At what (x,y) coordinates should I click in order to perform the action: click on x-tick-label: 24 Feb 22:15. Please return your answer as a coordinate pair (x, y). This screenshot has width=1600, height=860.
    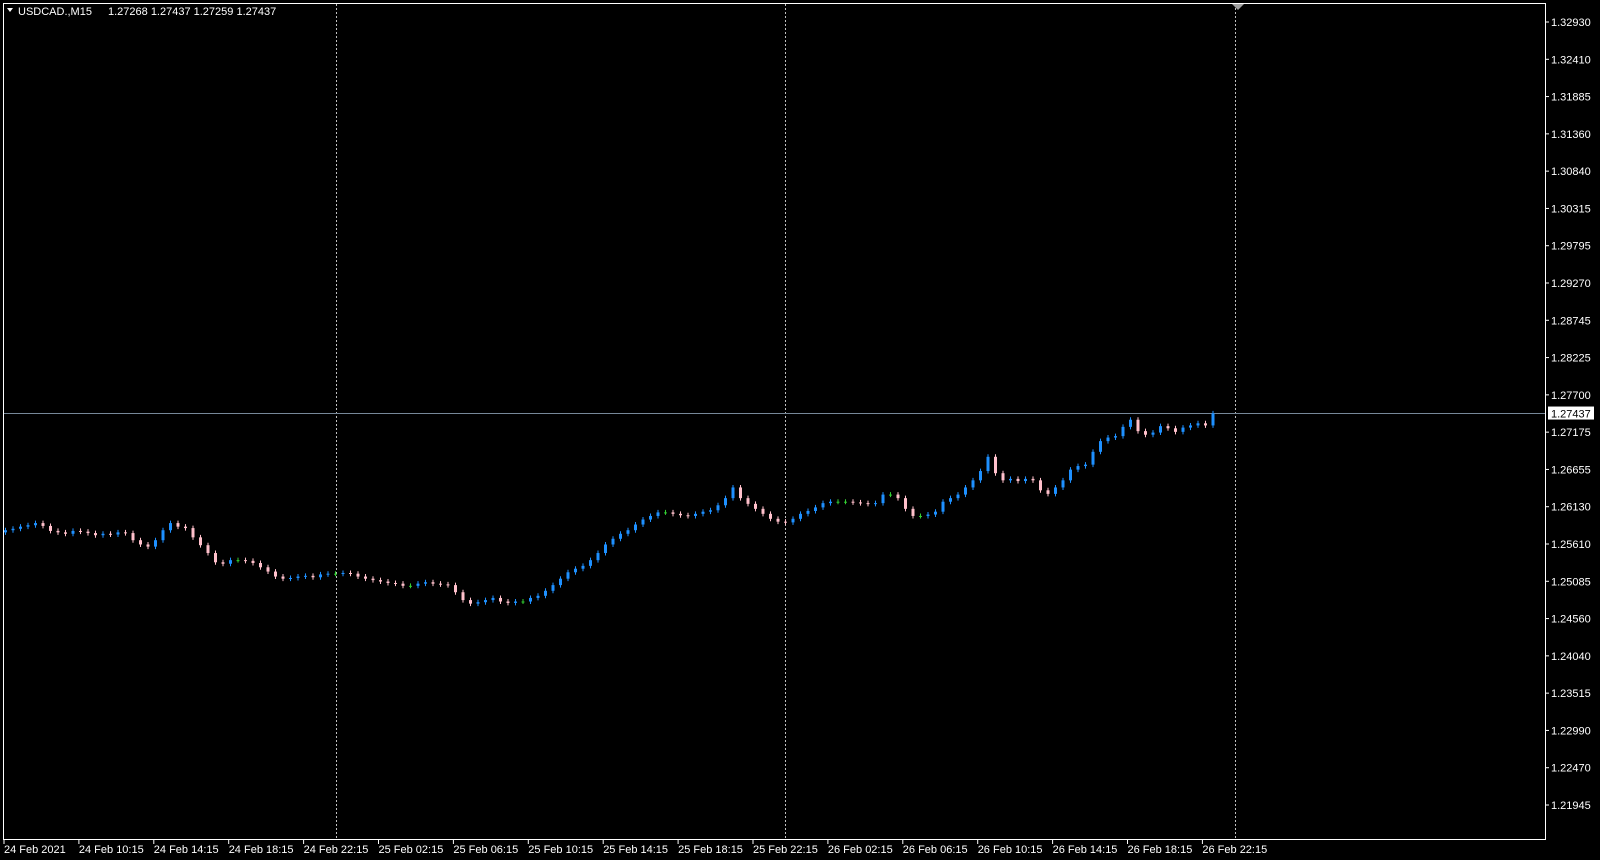
    Looking at the image, I should click on (336, 850).